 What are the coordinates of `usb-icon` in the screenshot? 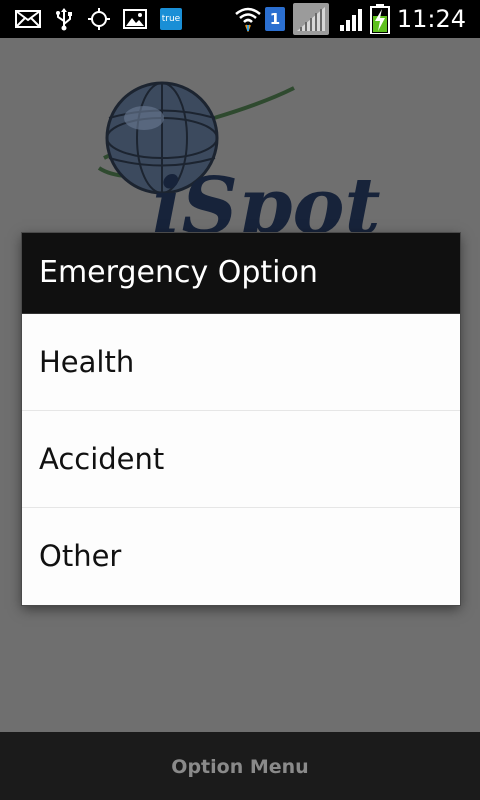 It's located at (64, 19).